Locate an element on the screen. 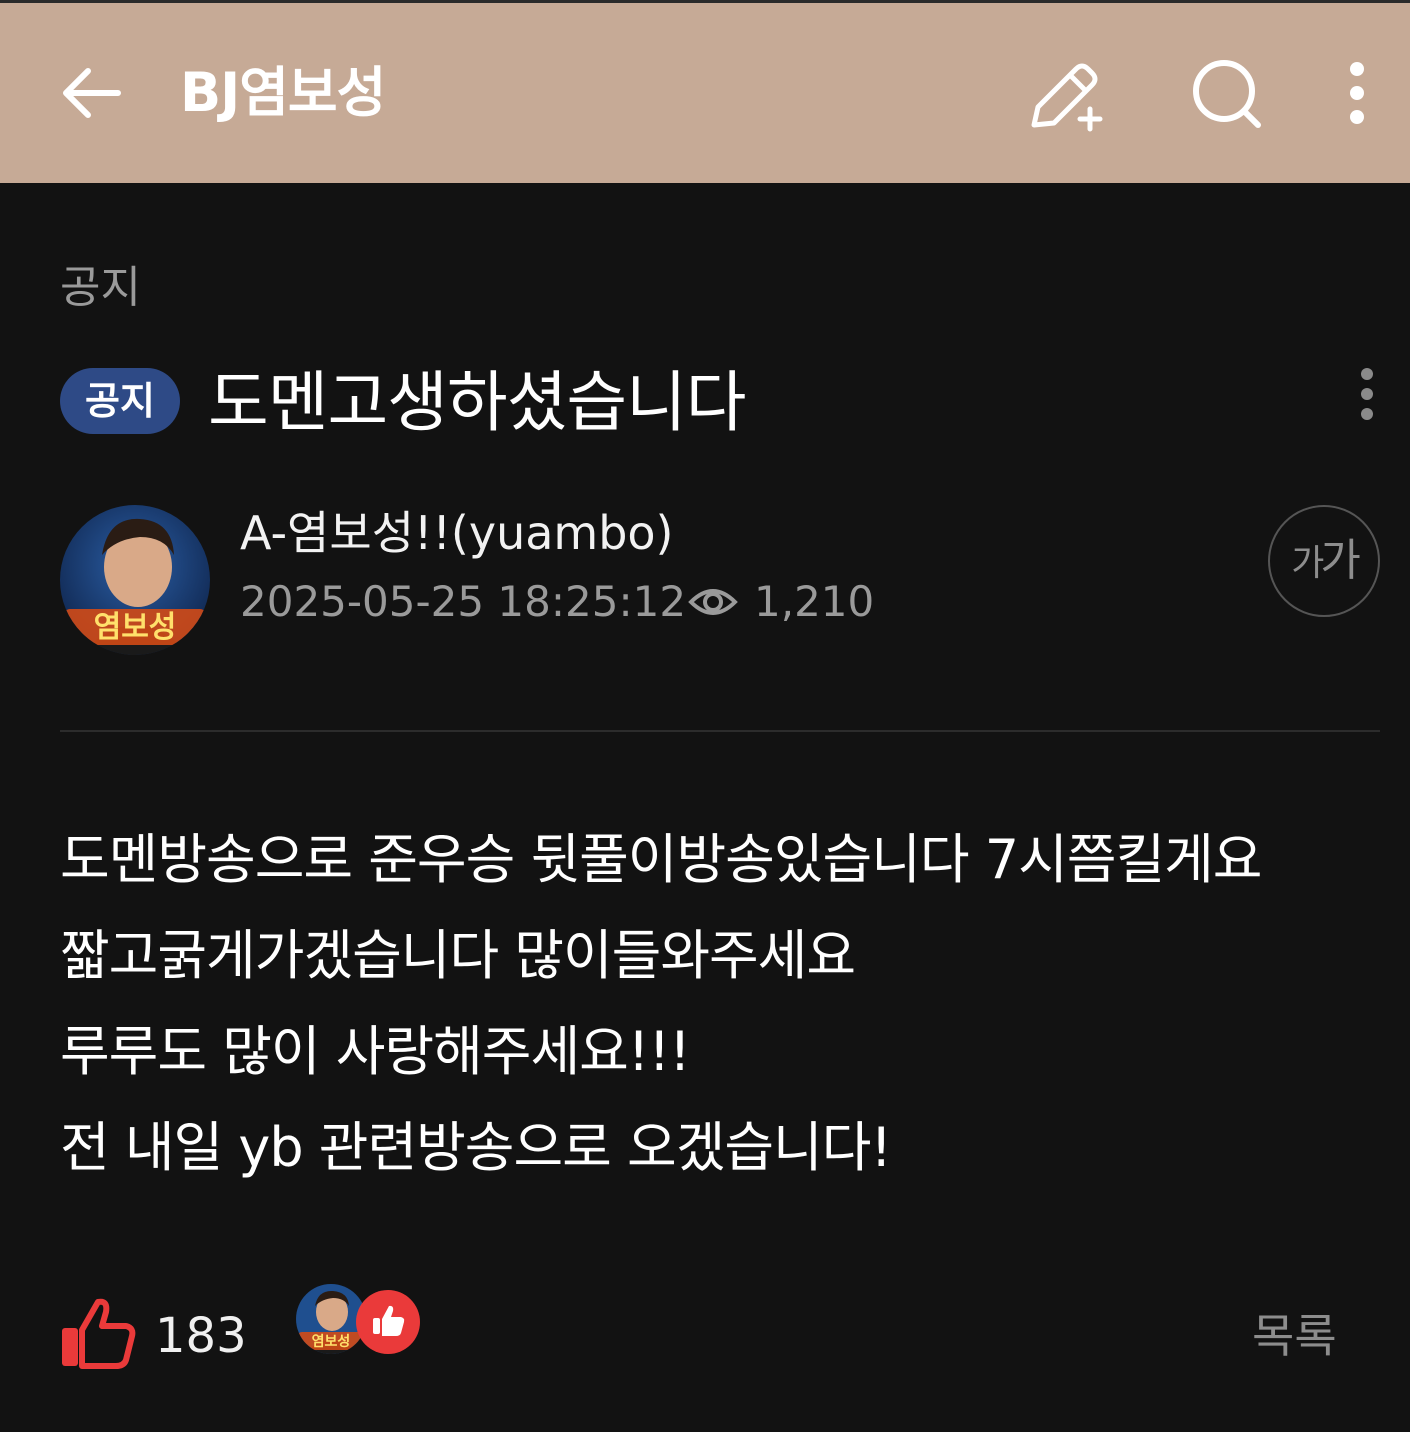  font-size-small-label: 가 is located at coordinates (1307, 563).